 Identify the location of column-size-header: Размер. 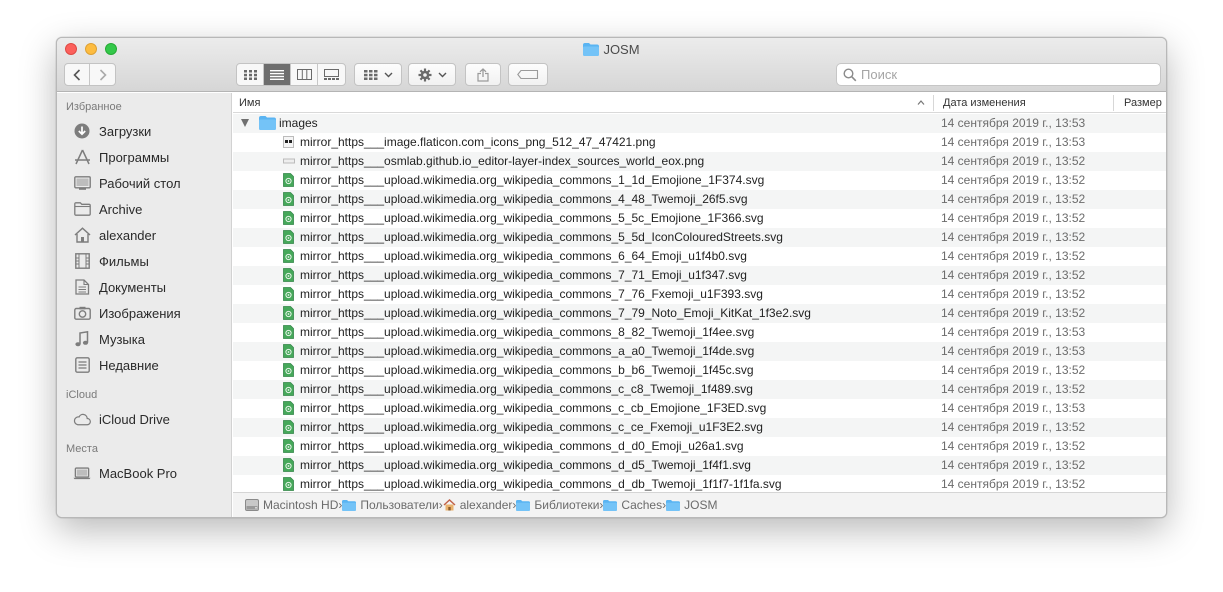
(1143, 103).